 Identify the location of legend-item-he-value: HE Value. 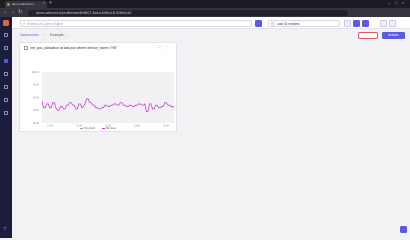
(109, 128).